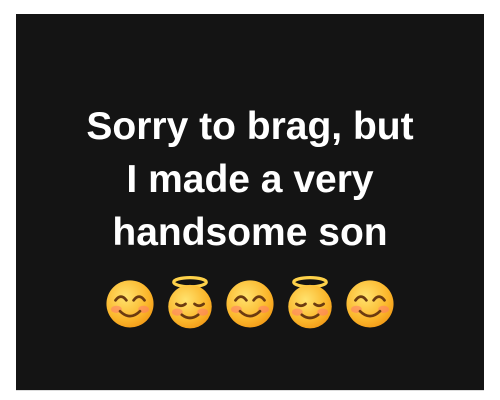  What do you see at coordinates (250, 232) in the screenshot?
I see `caption-line-3: handsome son` at bounding box center [250, 232].